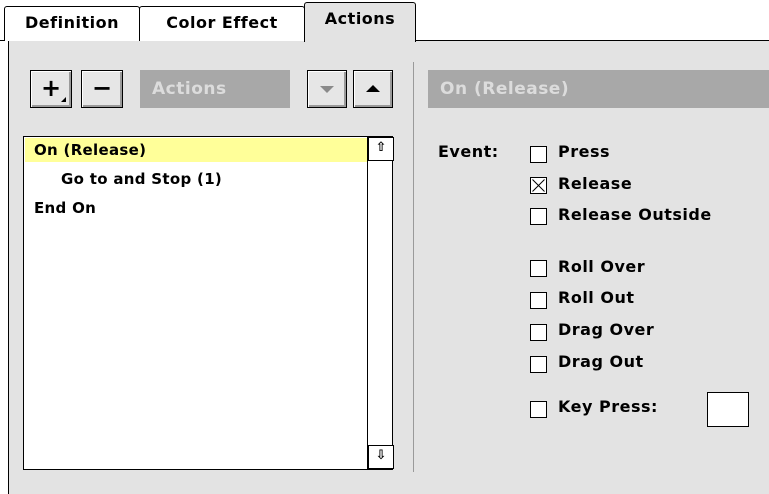 The width and height of the screenshot is (769, 494). I want to click on press-label: Press, so click(584, 151).